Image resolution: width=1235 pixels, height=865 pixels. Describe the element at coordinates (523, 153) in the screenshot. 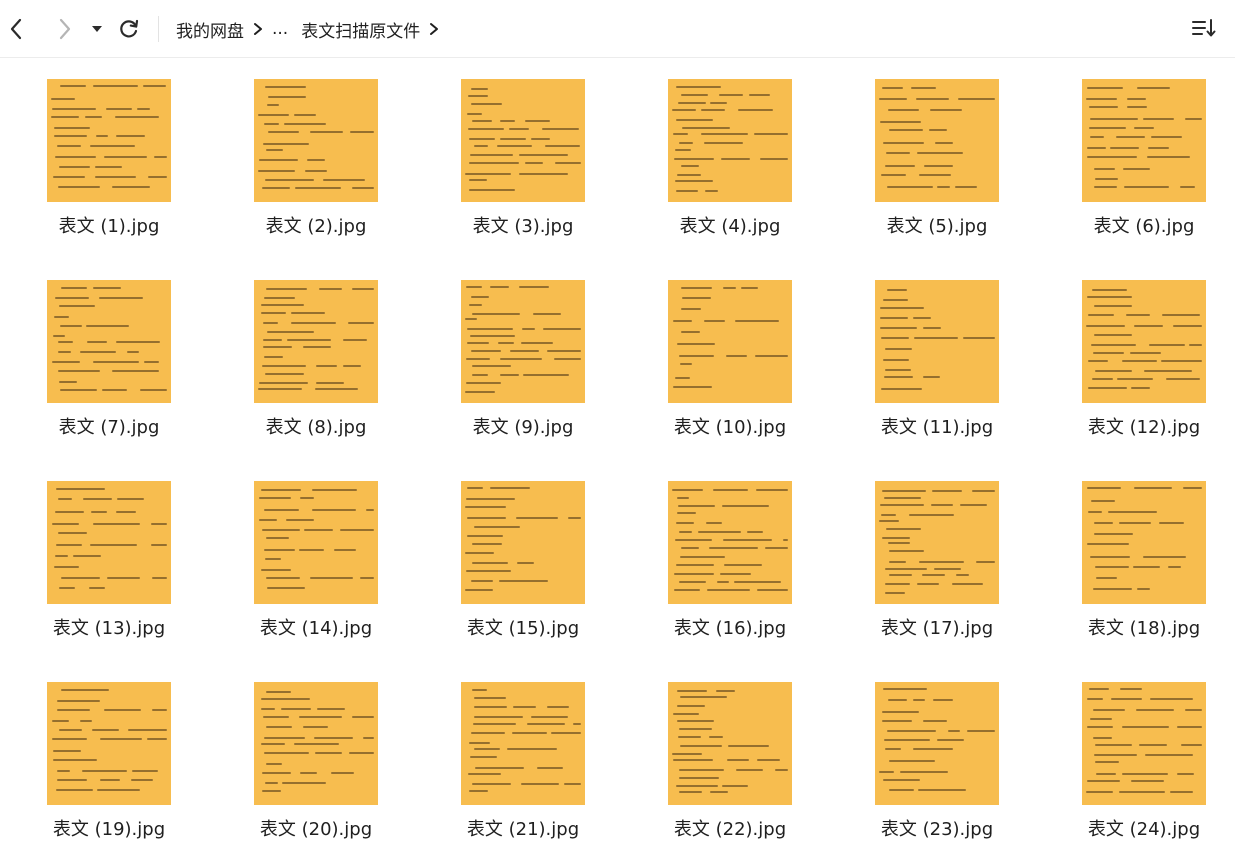

I see `file-item: 表文 (3).jpg` at that location.